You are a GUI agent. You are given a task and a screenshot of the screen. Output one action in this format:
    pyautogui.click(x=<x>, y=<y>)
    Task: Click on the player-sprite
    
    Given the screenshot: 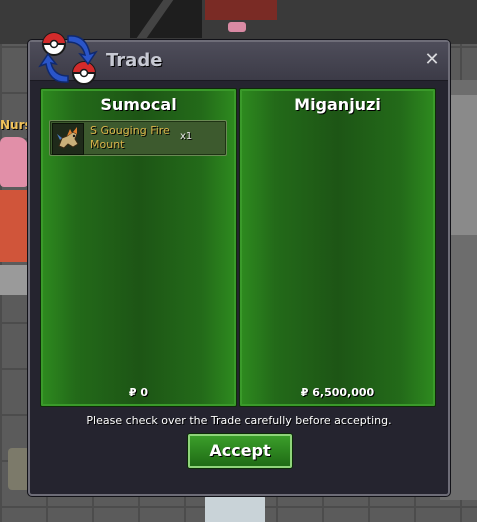 What is the action you would take?
    pyautogui.click(x=19, y=469)
    